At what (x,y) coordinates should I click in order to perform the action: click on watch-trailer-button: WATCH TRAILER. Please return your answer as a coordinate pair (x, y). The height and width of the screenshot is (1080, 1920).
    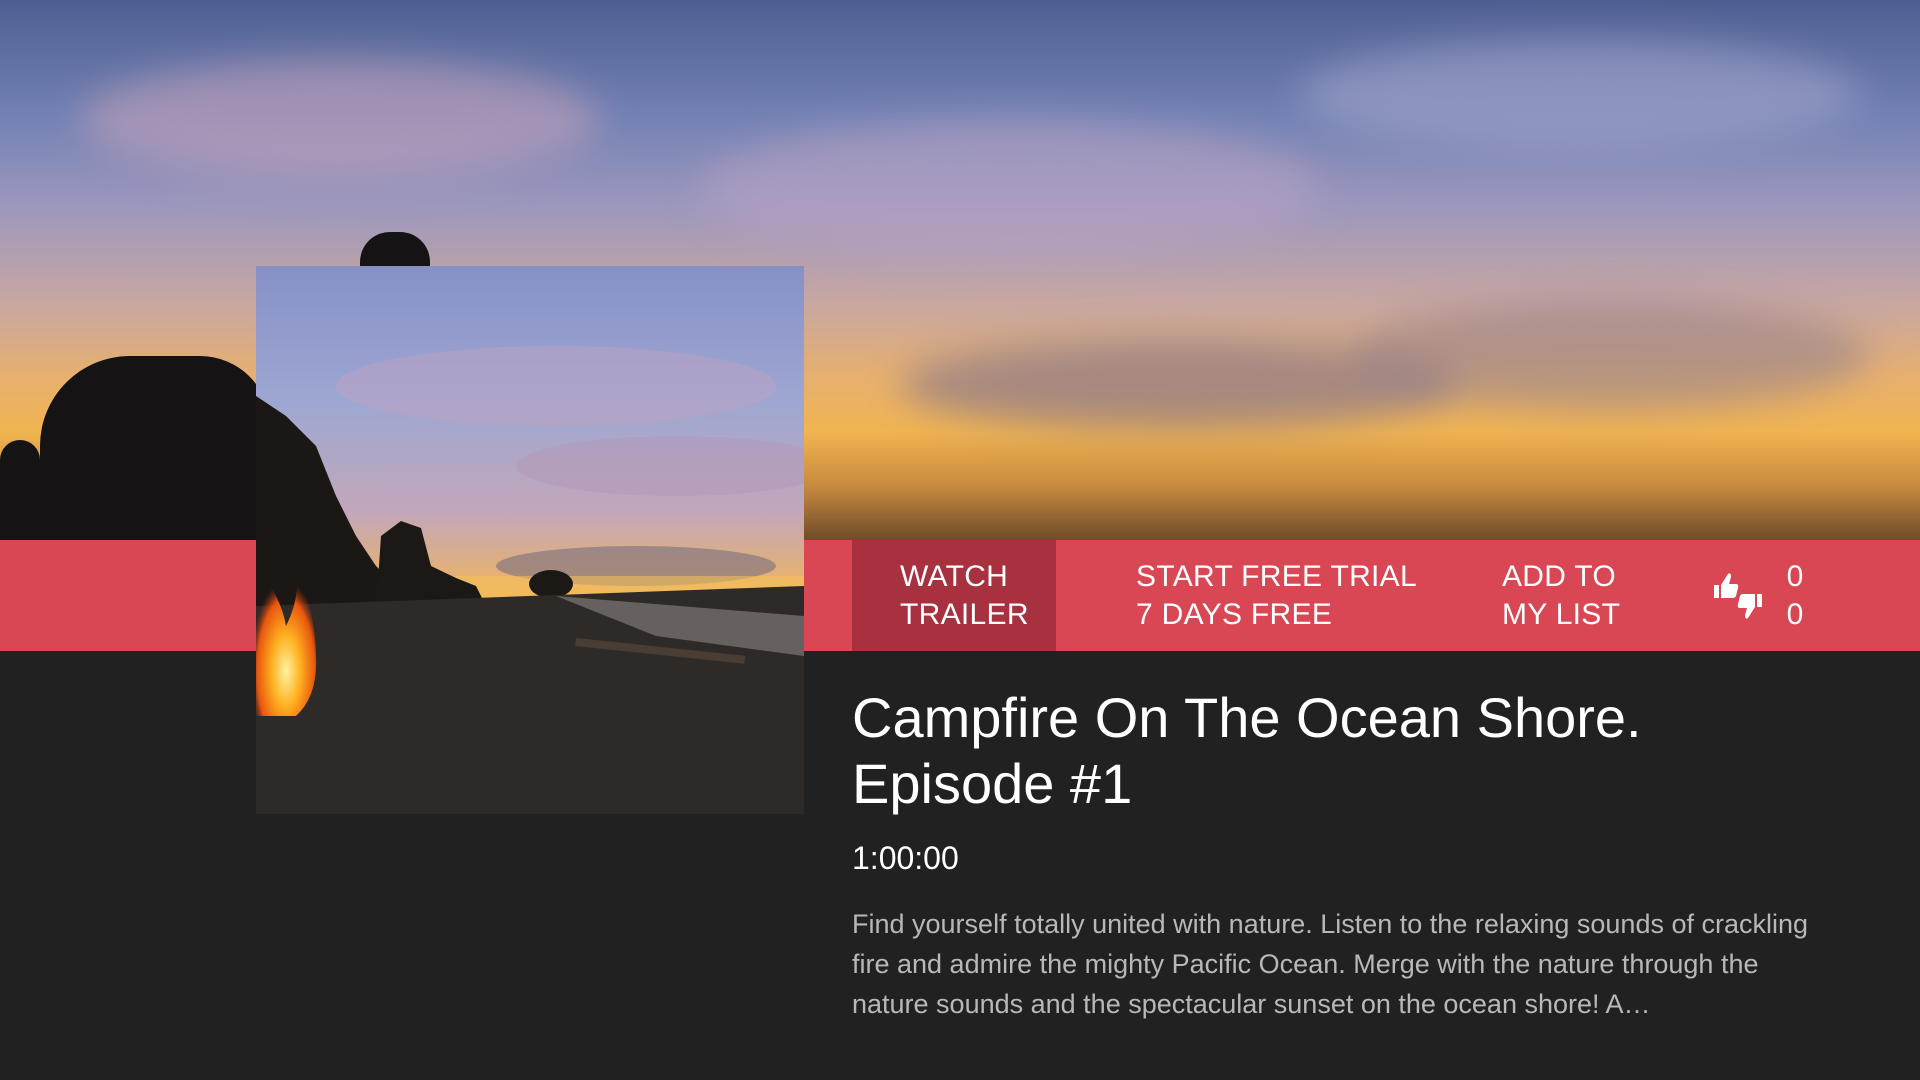
    Looking at the image, I should click on (954, 595).